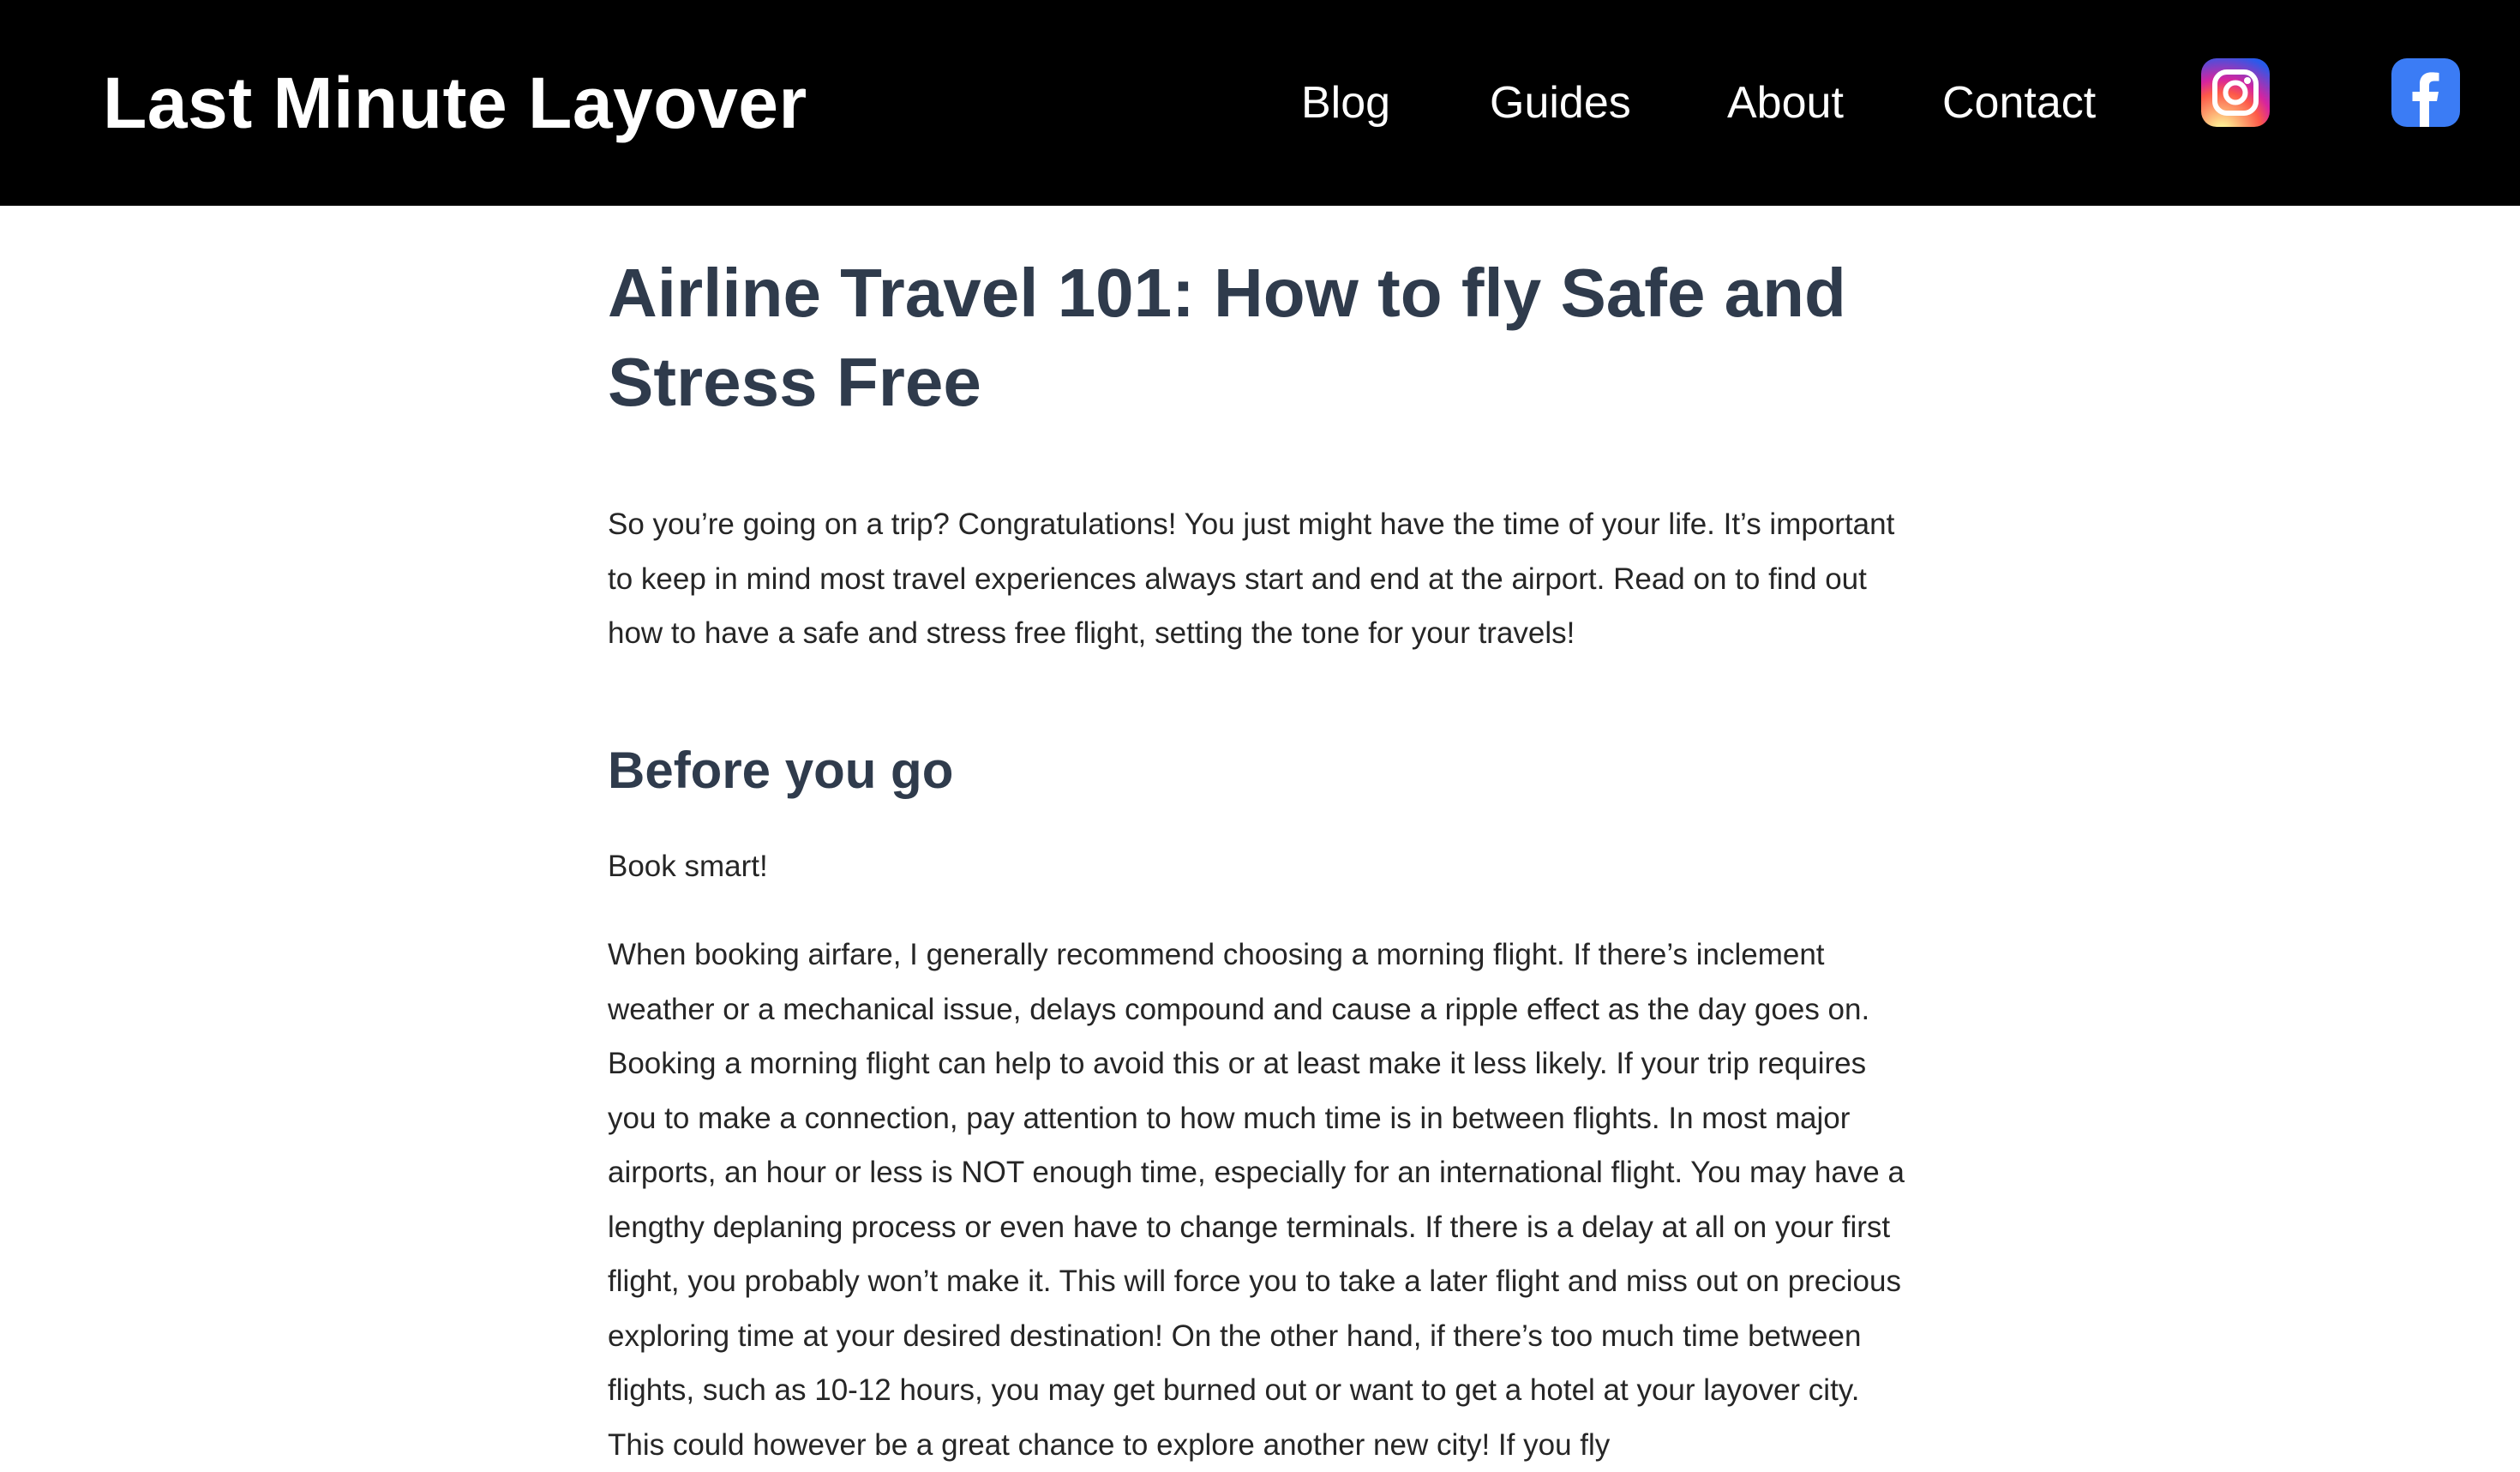 The height and width of the screenshot is (1472, 2520). Describe the element at coordinates (1785, 103) in the screenshot. I see `nav-link-about: About` at that location.